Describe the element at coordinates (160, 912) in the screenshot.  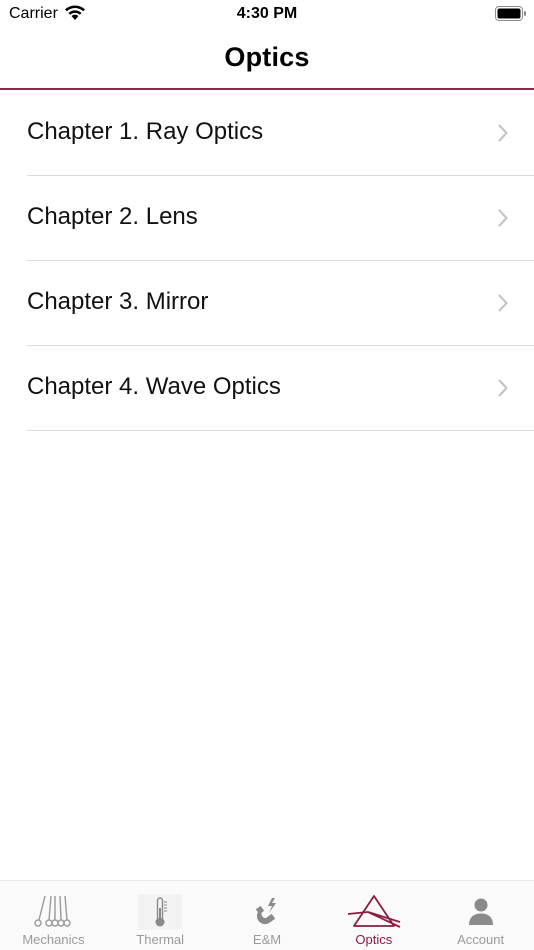
I see `thermometer-icon` at that location.